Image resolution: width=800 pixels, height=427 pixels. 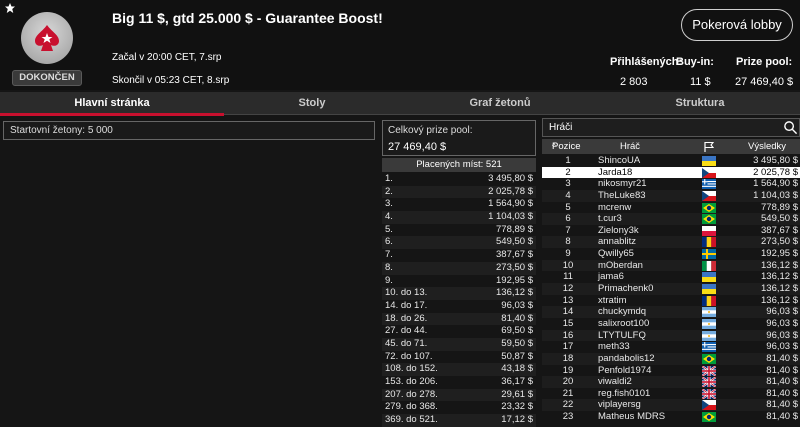 What do you see at coordinates (568, 160) in the screenshot?
I see `player-position: 1` at bounding box center [568, 160].